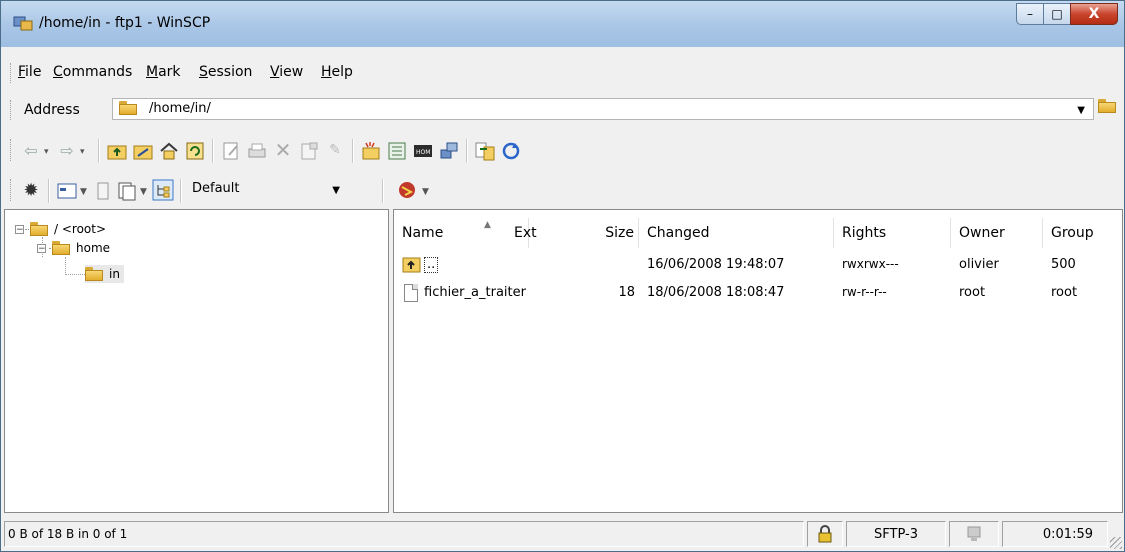 The image size is (1125, 552). What do you see at coordinates (163, 190) in the screenshot?
I see `tree-toggle-icon` at bounding box center [163, 190].